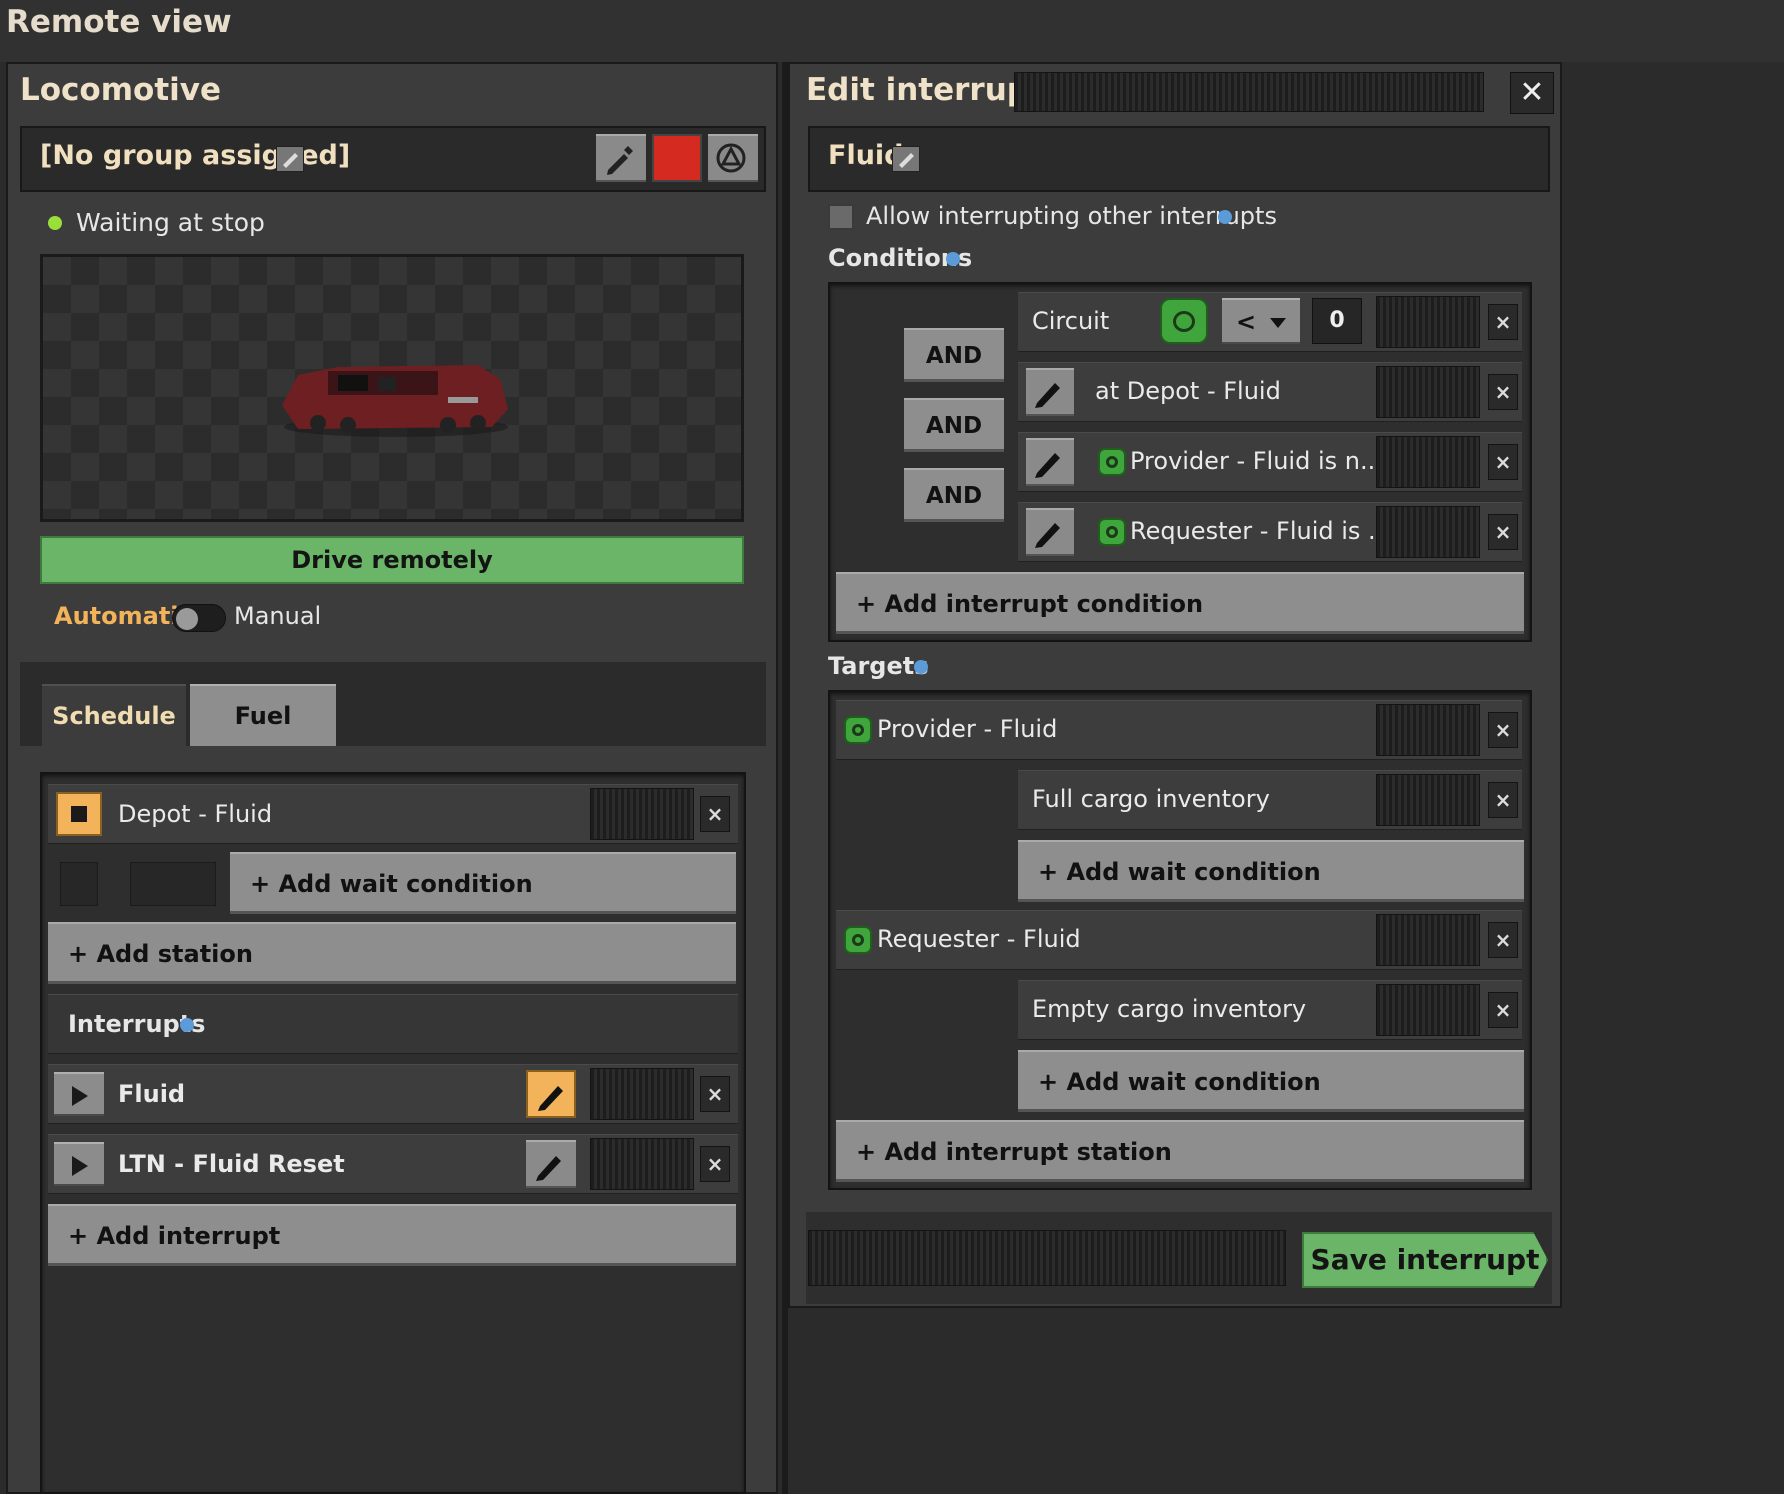 Image resolution: width=1784 pixels, height=1494 pixels. Describe the element at coordinates (263, 715) in the screenshot. I see `tab-fuel: Fuel` at that location.